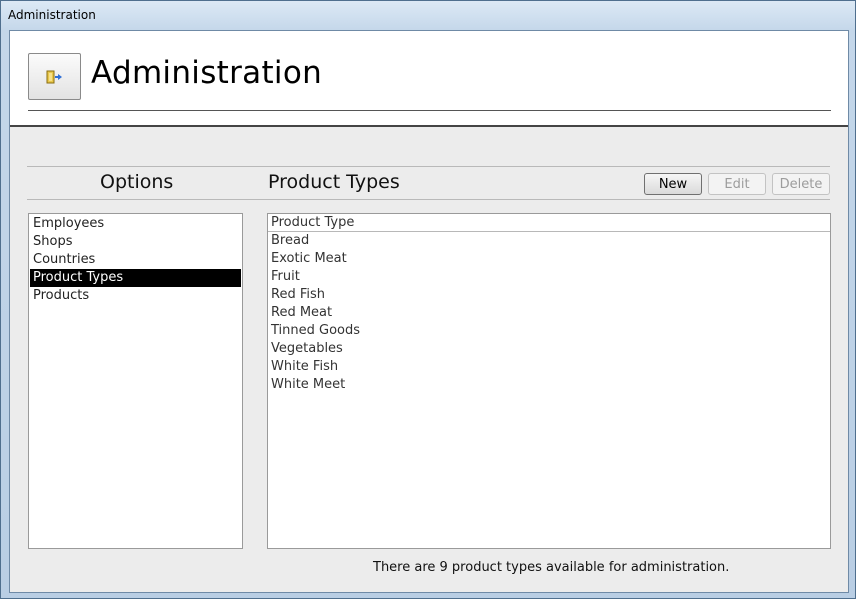  Describe the element at coordinates (549, 349) in the screenshot. I see `list-item: Vegetables` at that location.